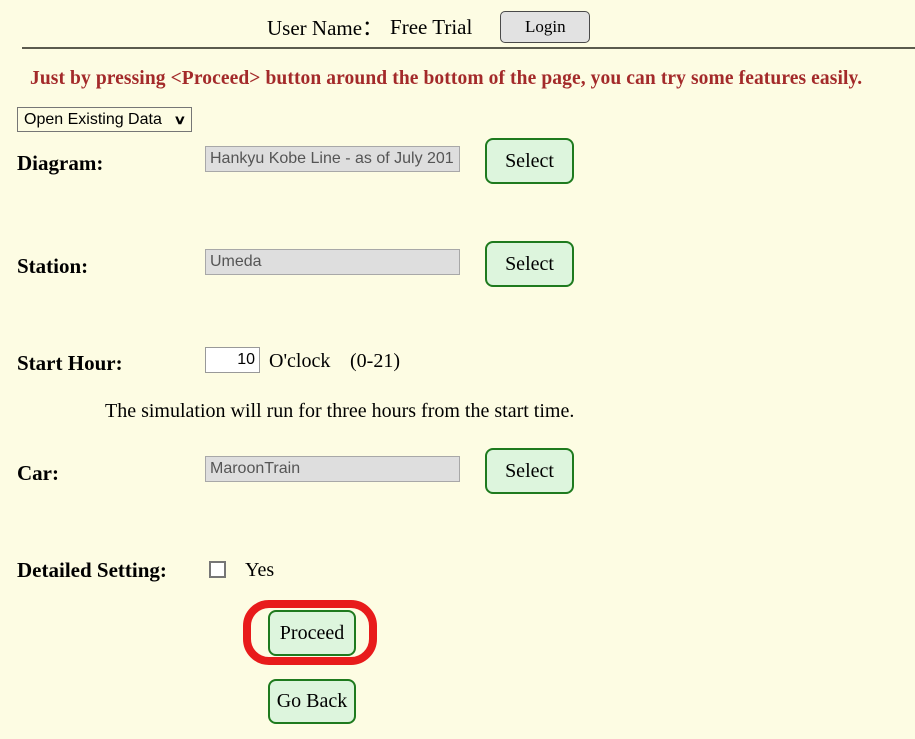 The height and width of the screenshot is (739, 915). Describe the element at coordinates (332, 159) in the screenshot. I see `diagram-input: Hankyu Kobe Line - as of July 201` at that location.